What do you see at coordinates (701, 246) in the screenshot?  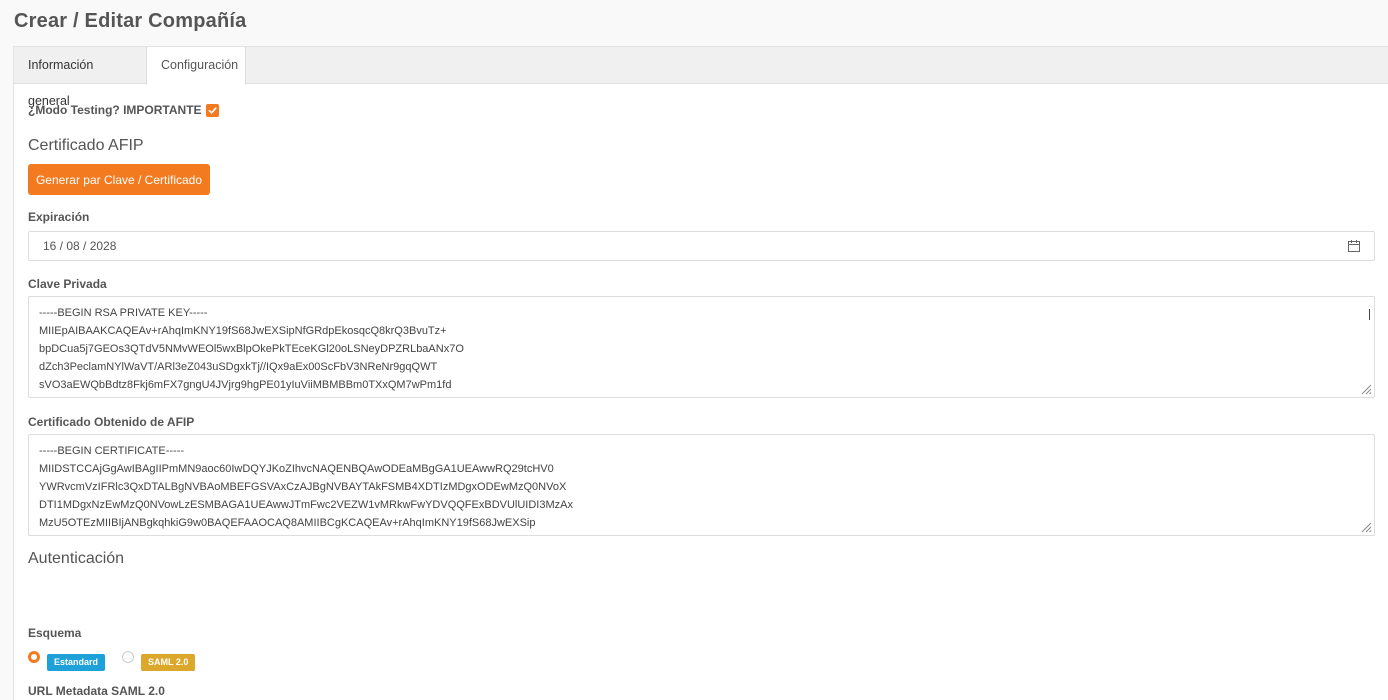 I see `expiration-date-input: 16 / 08 / 2028` at bounding box center [701, 246].